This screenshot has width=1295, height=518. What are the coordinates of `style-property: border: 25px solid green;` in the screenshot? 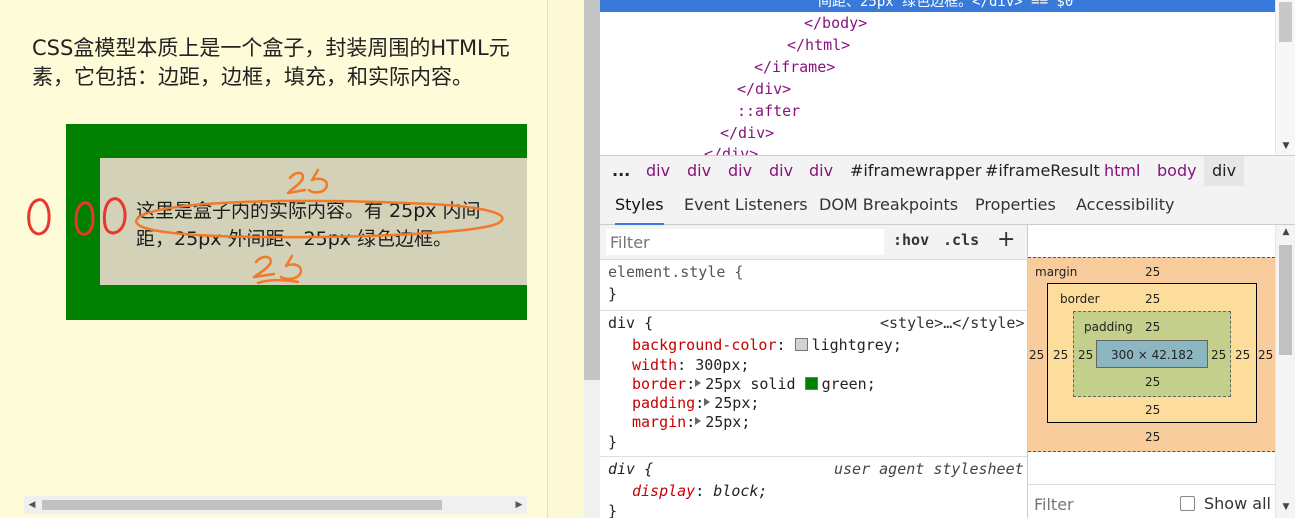 It's located at (754, 384).